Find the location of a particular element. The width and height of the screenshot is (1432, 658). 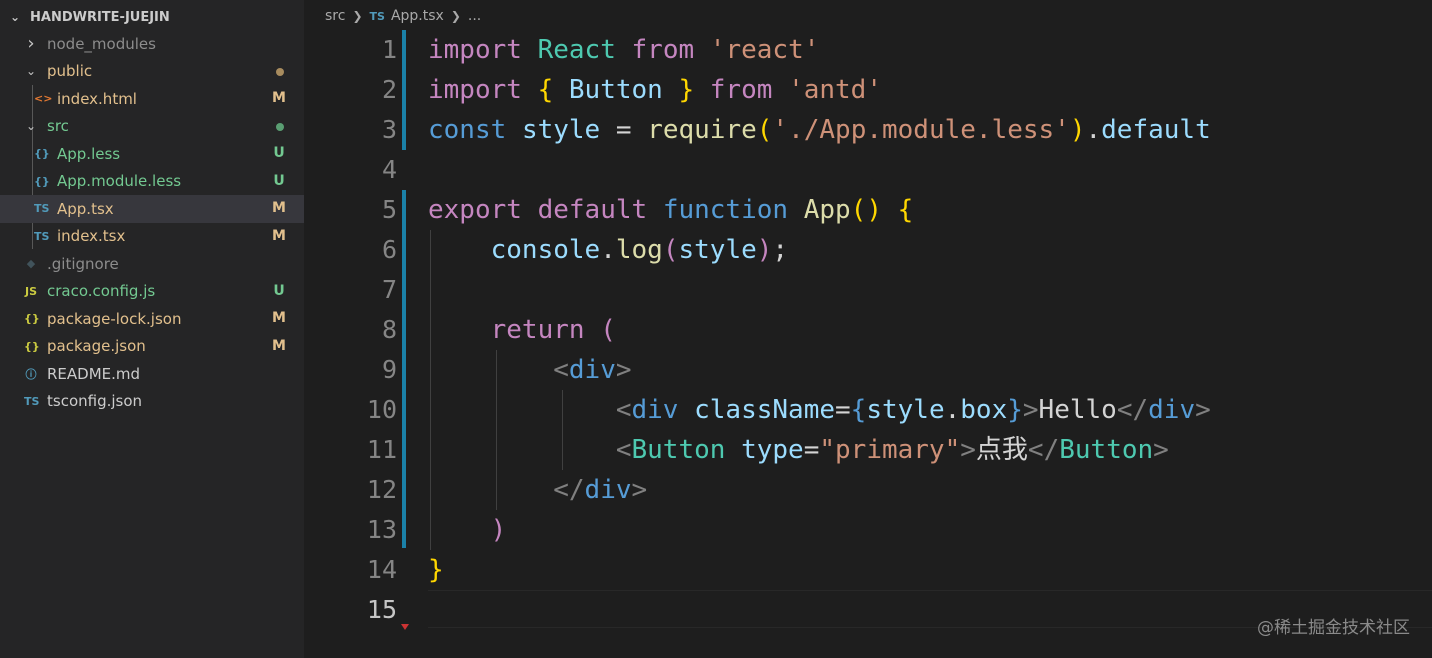

tree-file: ⓘ README.md is located at coordinates (152, 374).